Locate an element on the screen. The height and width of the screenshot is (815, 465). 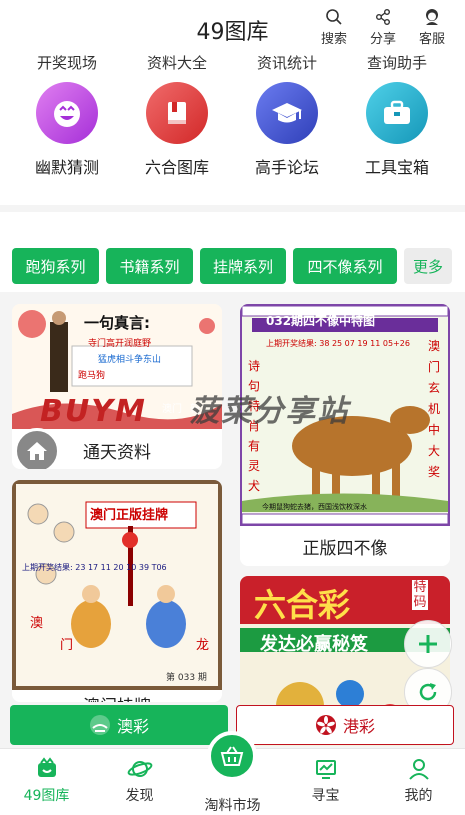
nav-label-discover: 发现 is located at coordinates (139, 796).